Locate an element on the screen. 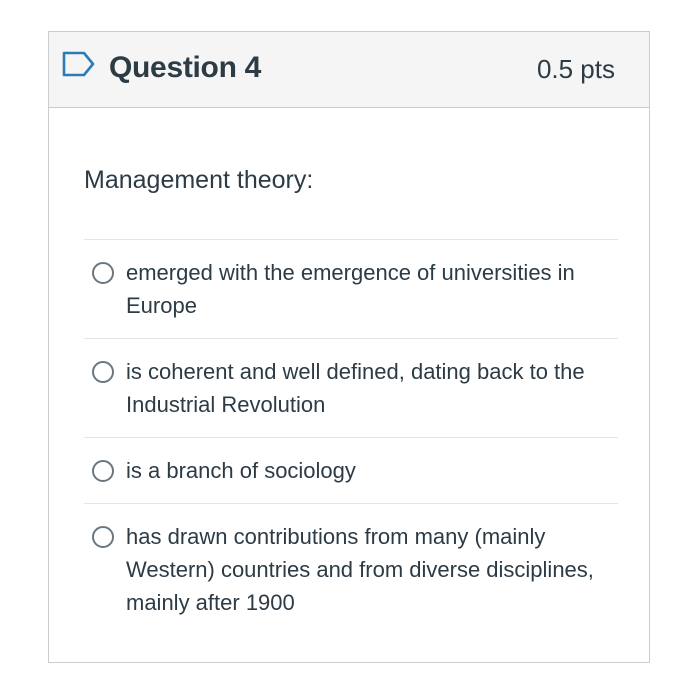 The height and width of the screenshot is (691, 700). question-title: Question 4 is located at coordinates (185, 67).